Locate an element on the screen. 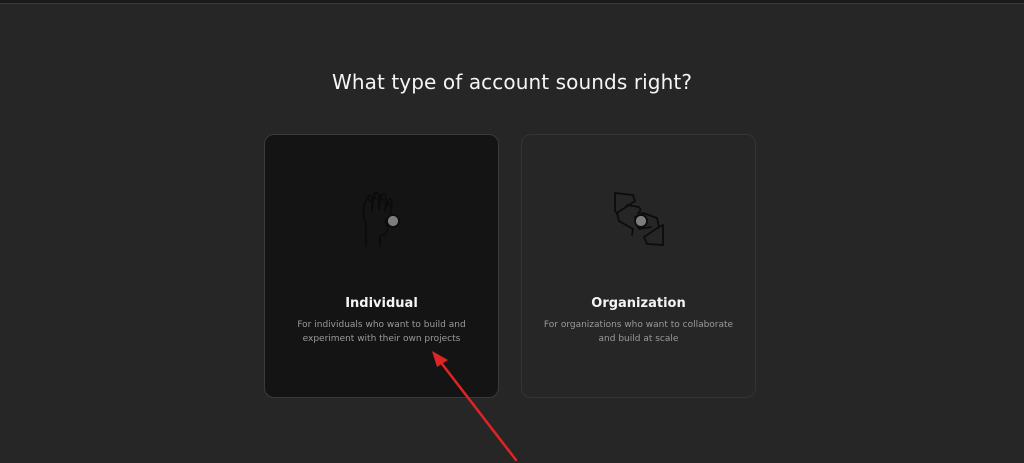  handshake-icon is located at coordinates (638, 222).